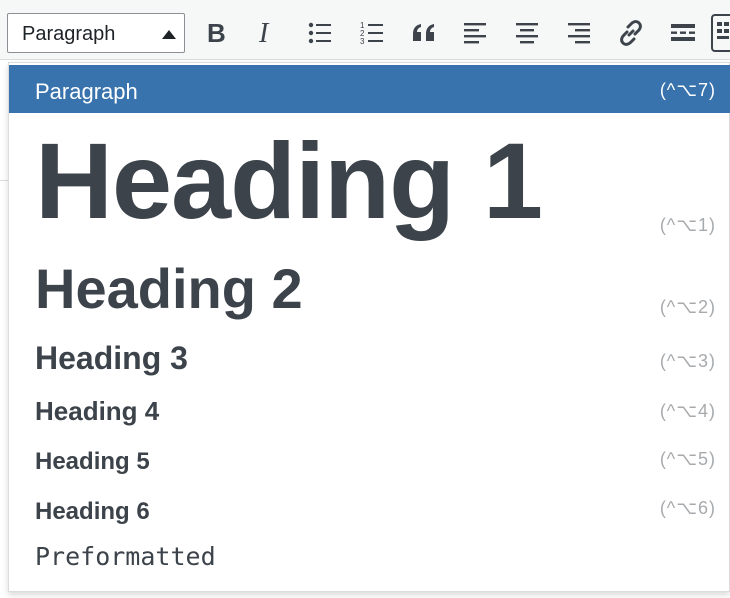 The width and height of the screenshot is (730, 598). I want to click on format-option-heading-4: Heading 4 (^⌥4), so click(369, 406).